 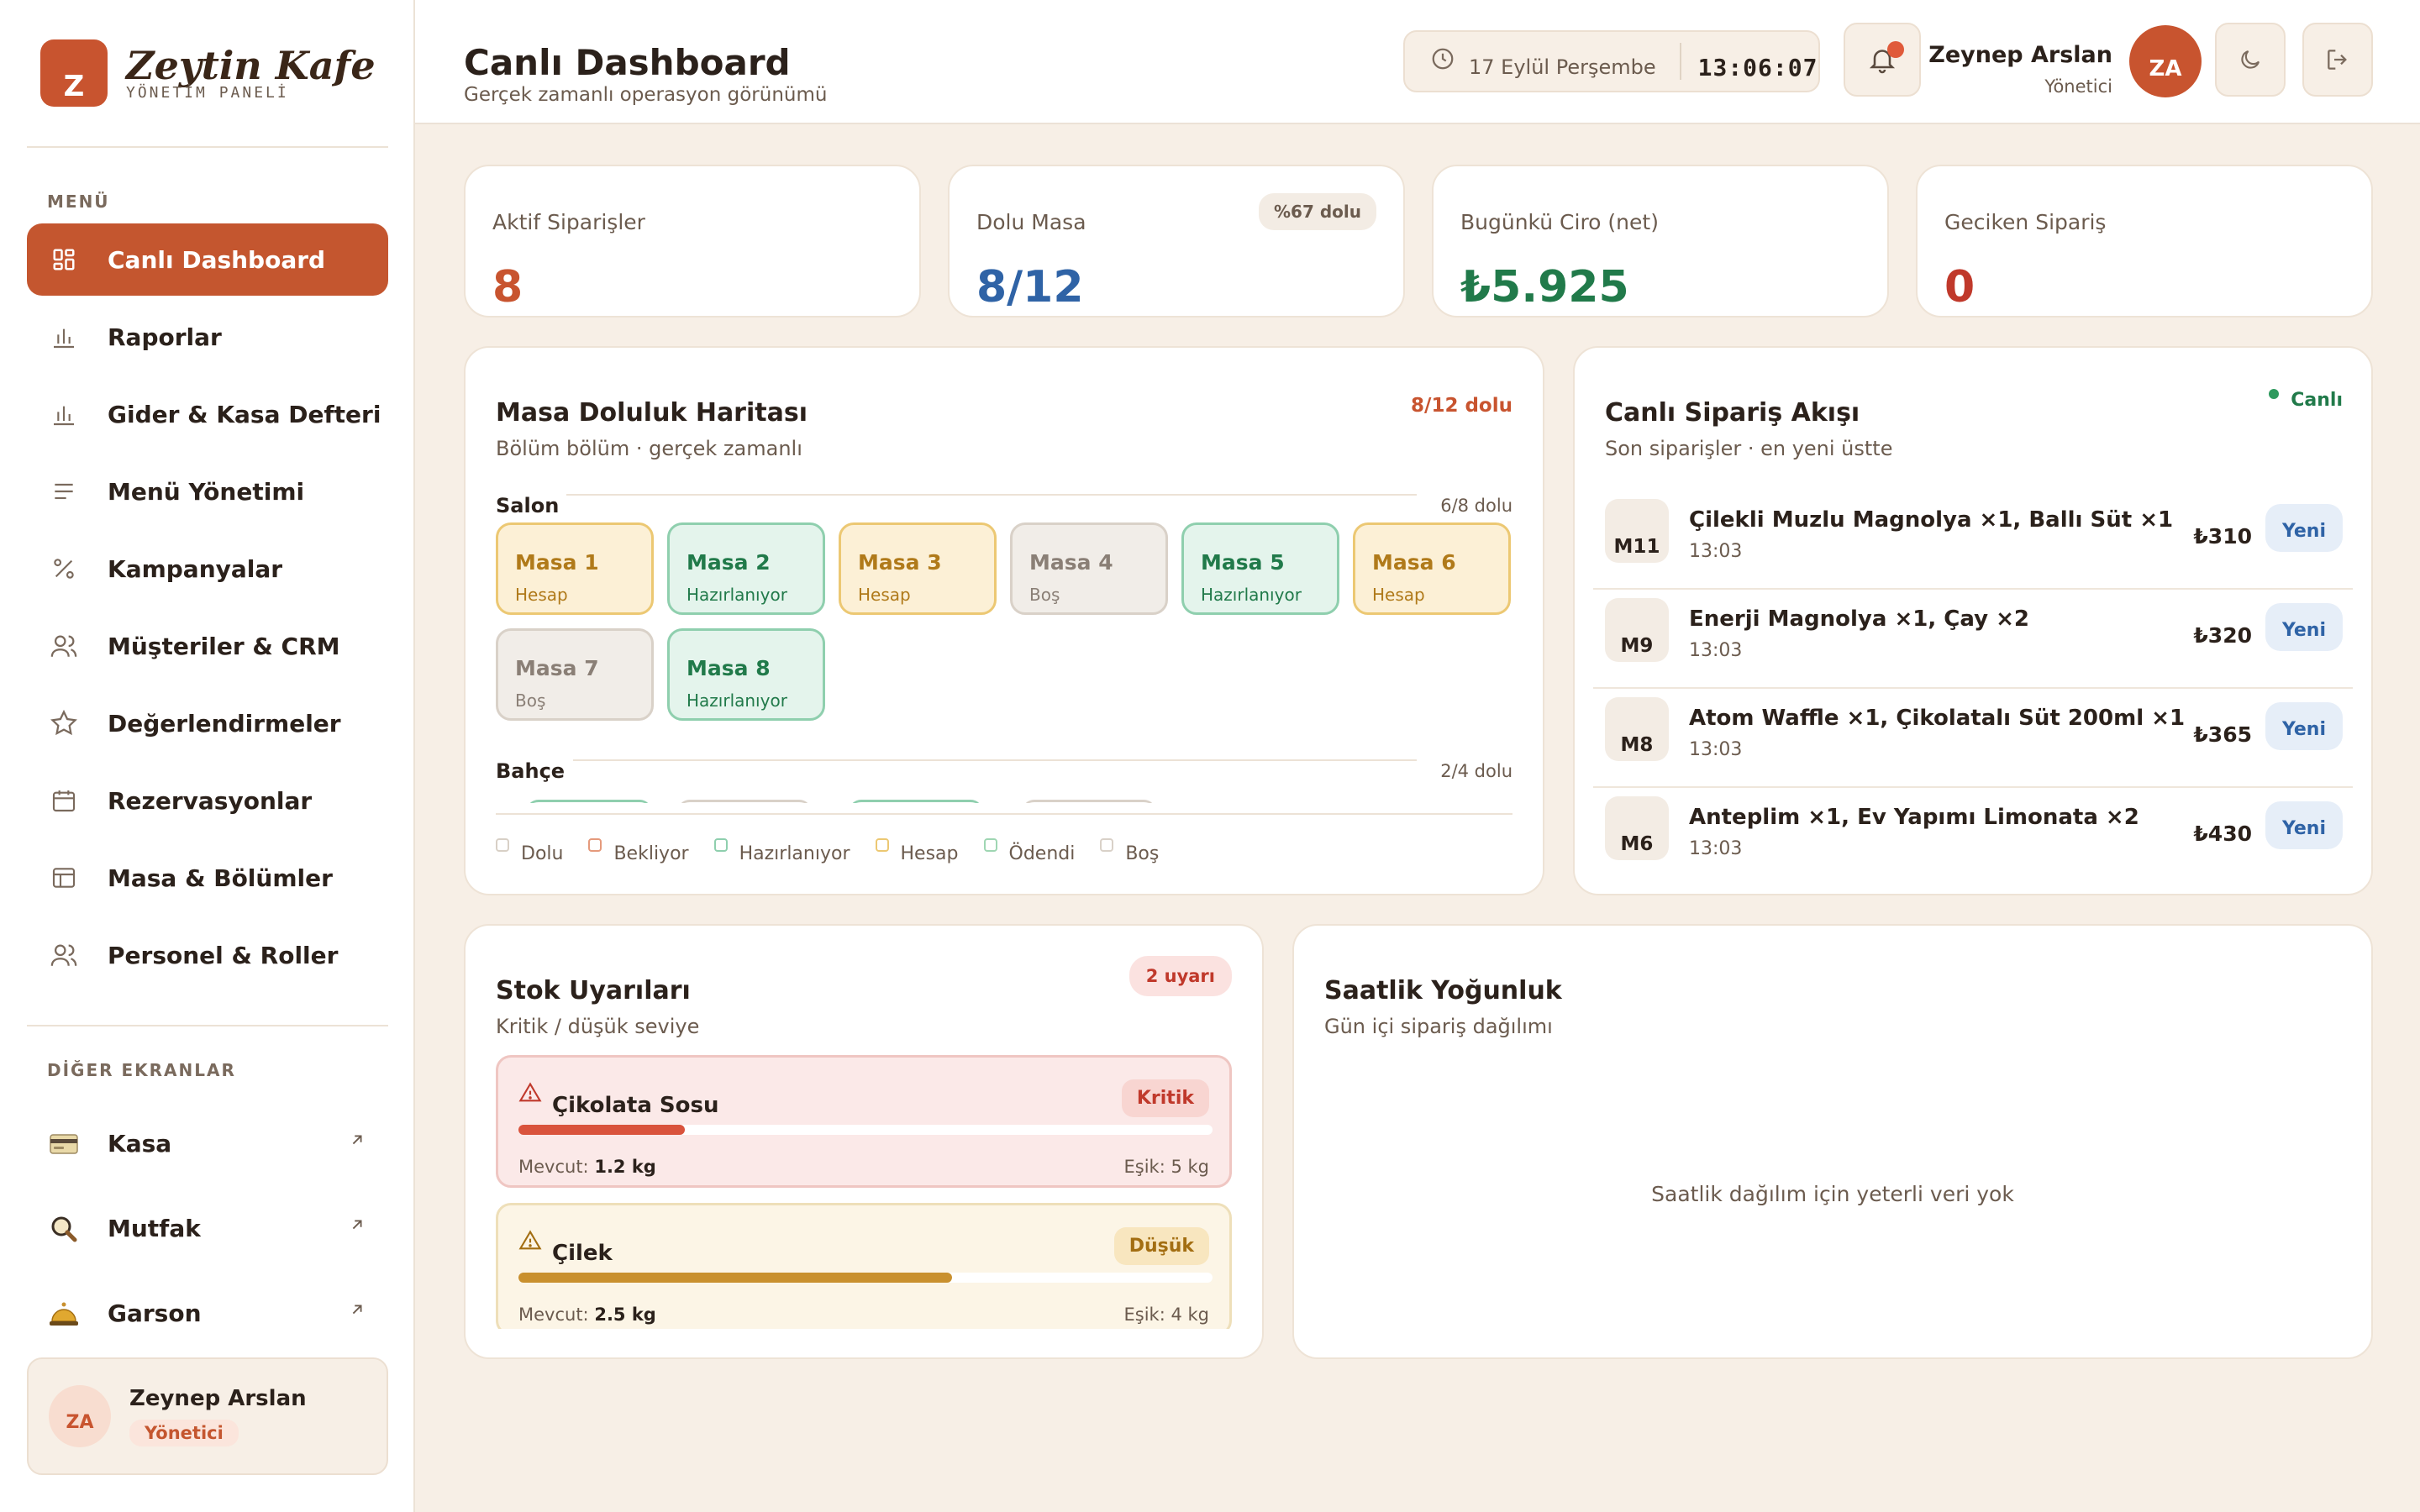 What do you see at coordinates (1637, 531) in the screenshot?
I see `order-table-badge: M11` at bounding box center [1637, 531].